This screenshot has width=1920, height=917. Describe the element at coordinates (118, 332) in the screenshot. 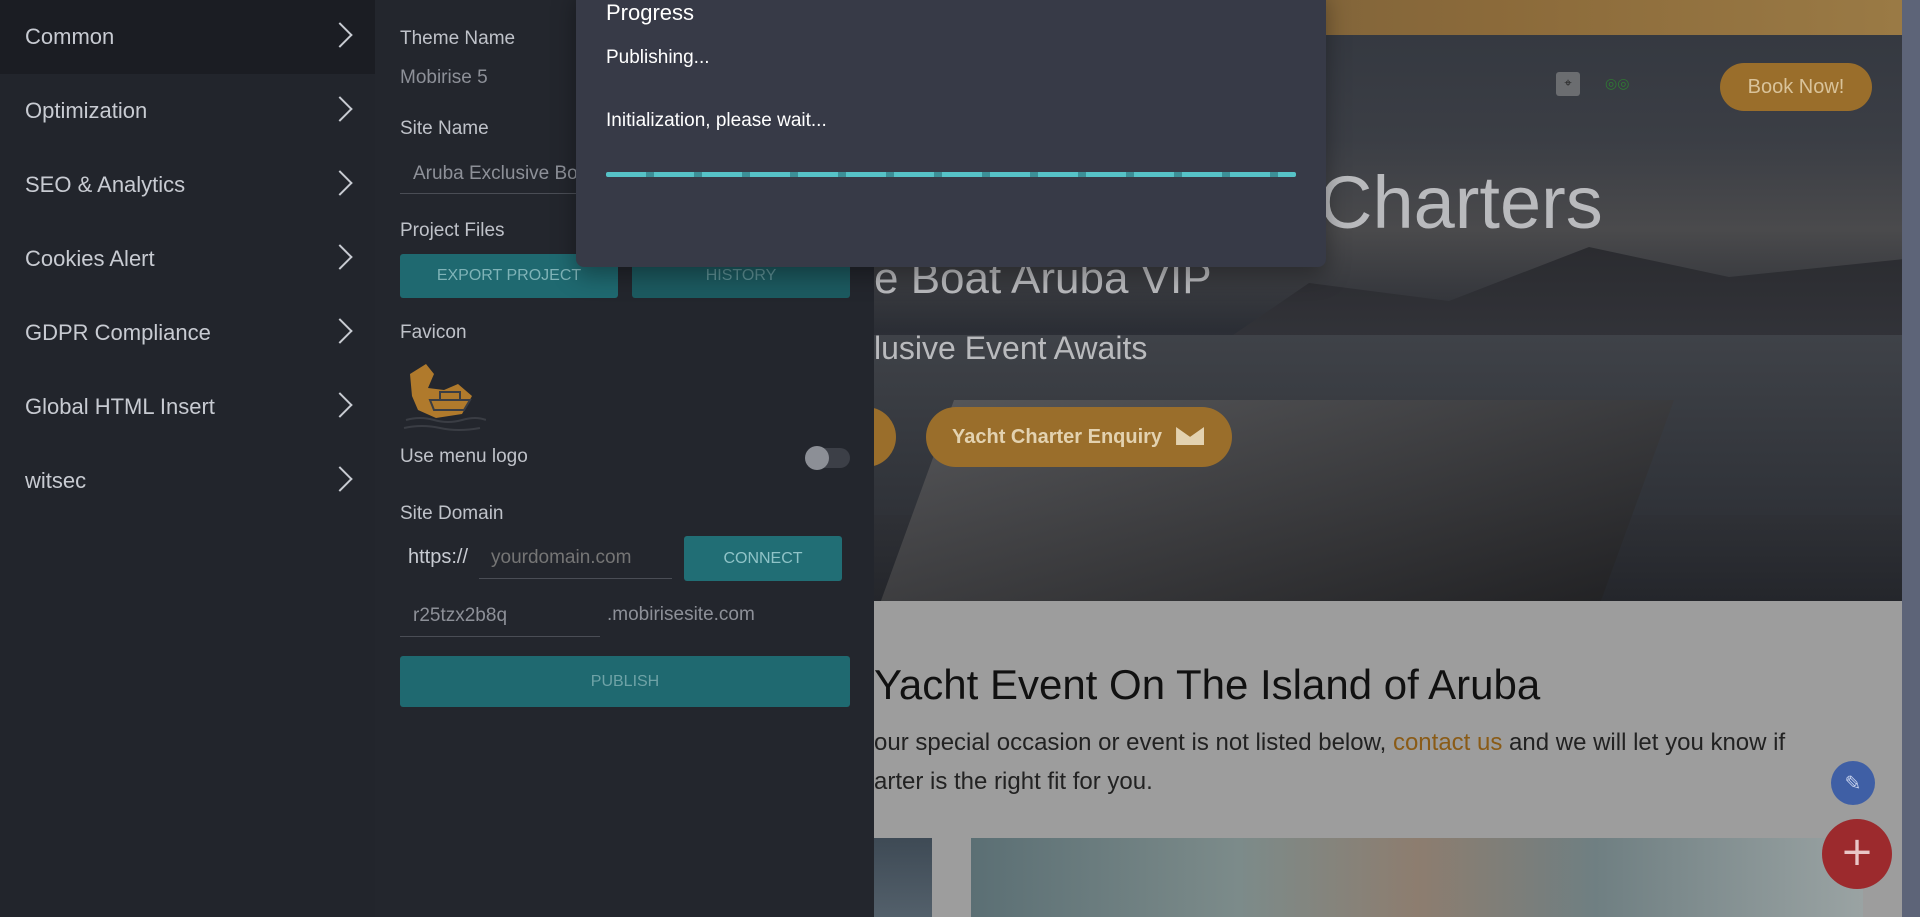

I see `nav-item-label: GDPR Compliance` at that location.